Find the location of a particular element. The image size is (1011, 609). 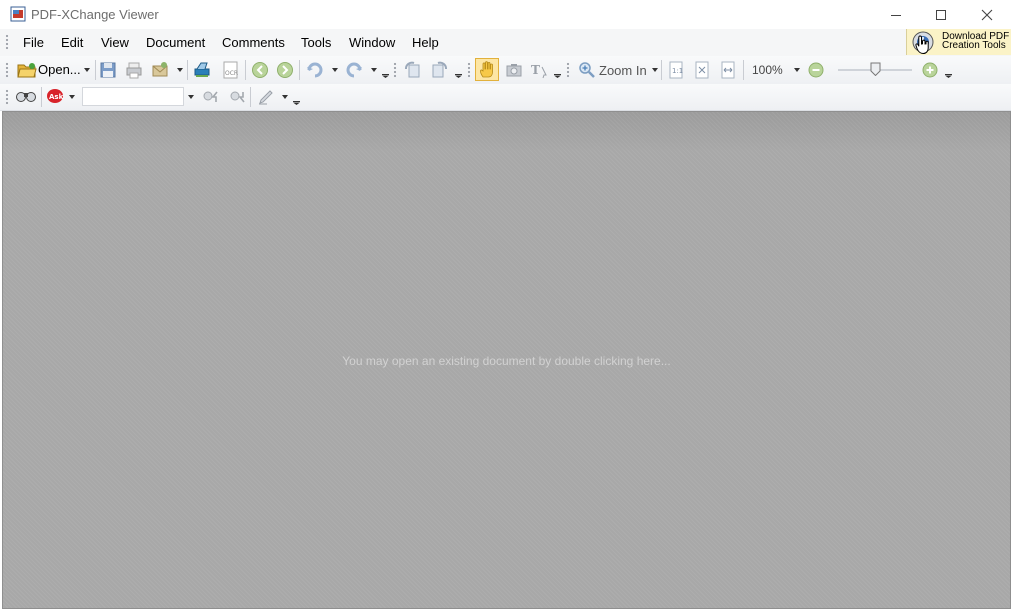

menu-file: File is located at coordinates (33, 42).